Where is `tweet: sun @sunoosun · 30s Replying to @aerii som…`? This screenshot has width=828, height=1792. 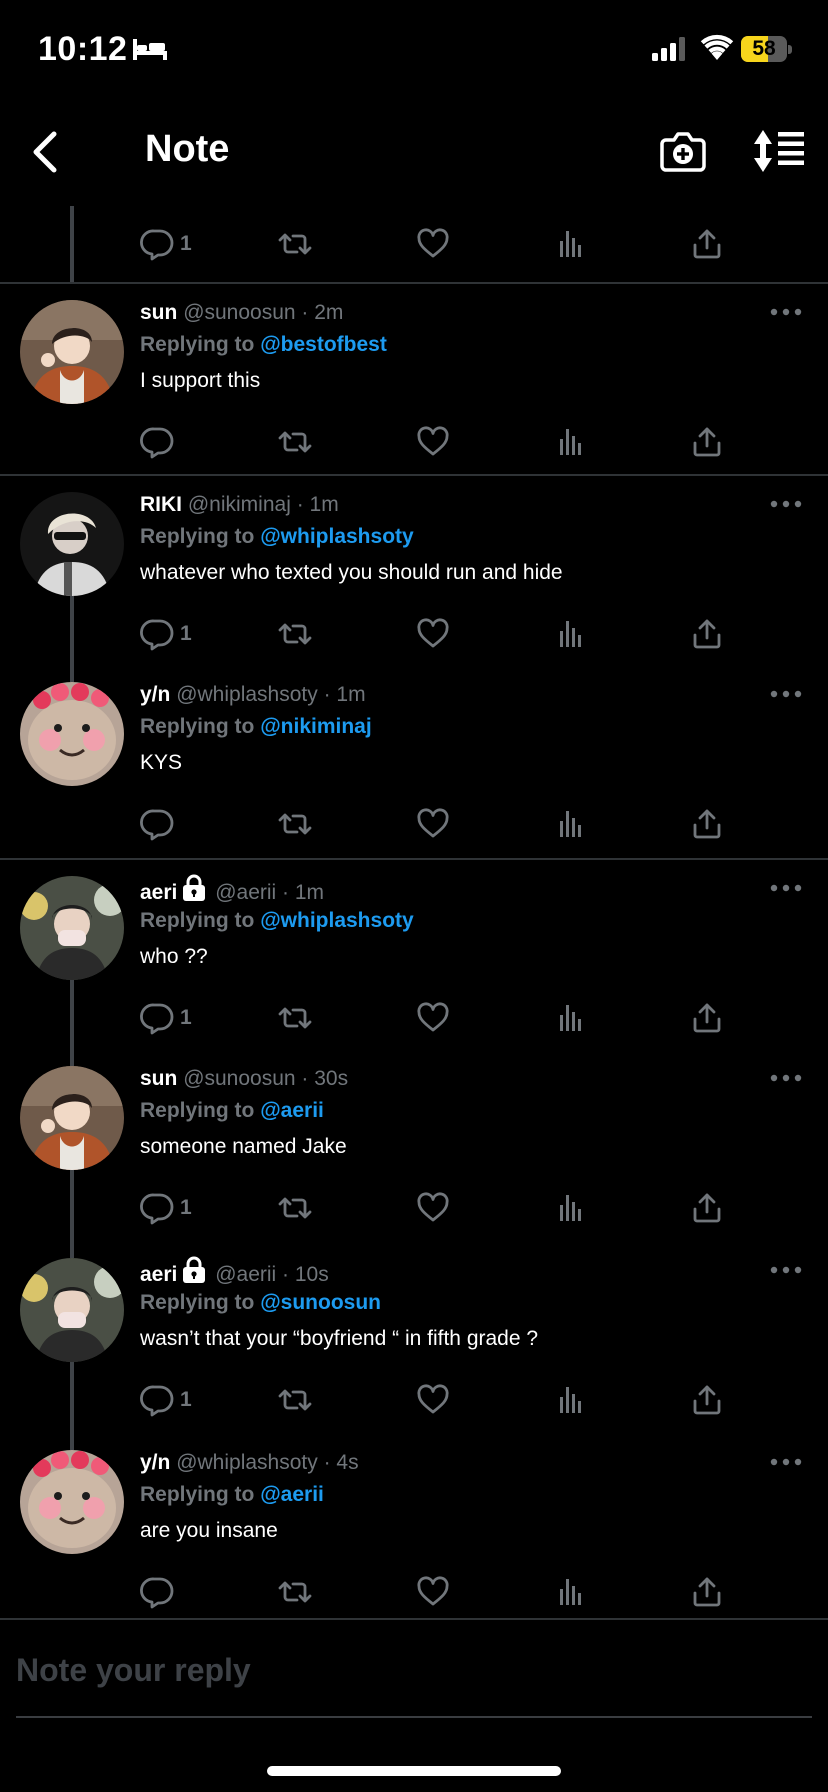
tweet: sun @sunoosun · 30s Replying to @aerii som… is located at coordinates (414, 1146).